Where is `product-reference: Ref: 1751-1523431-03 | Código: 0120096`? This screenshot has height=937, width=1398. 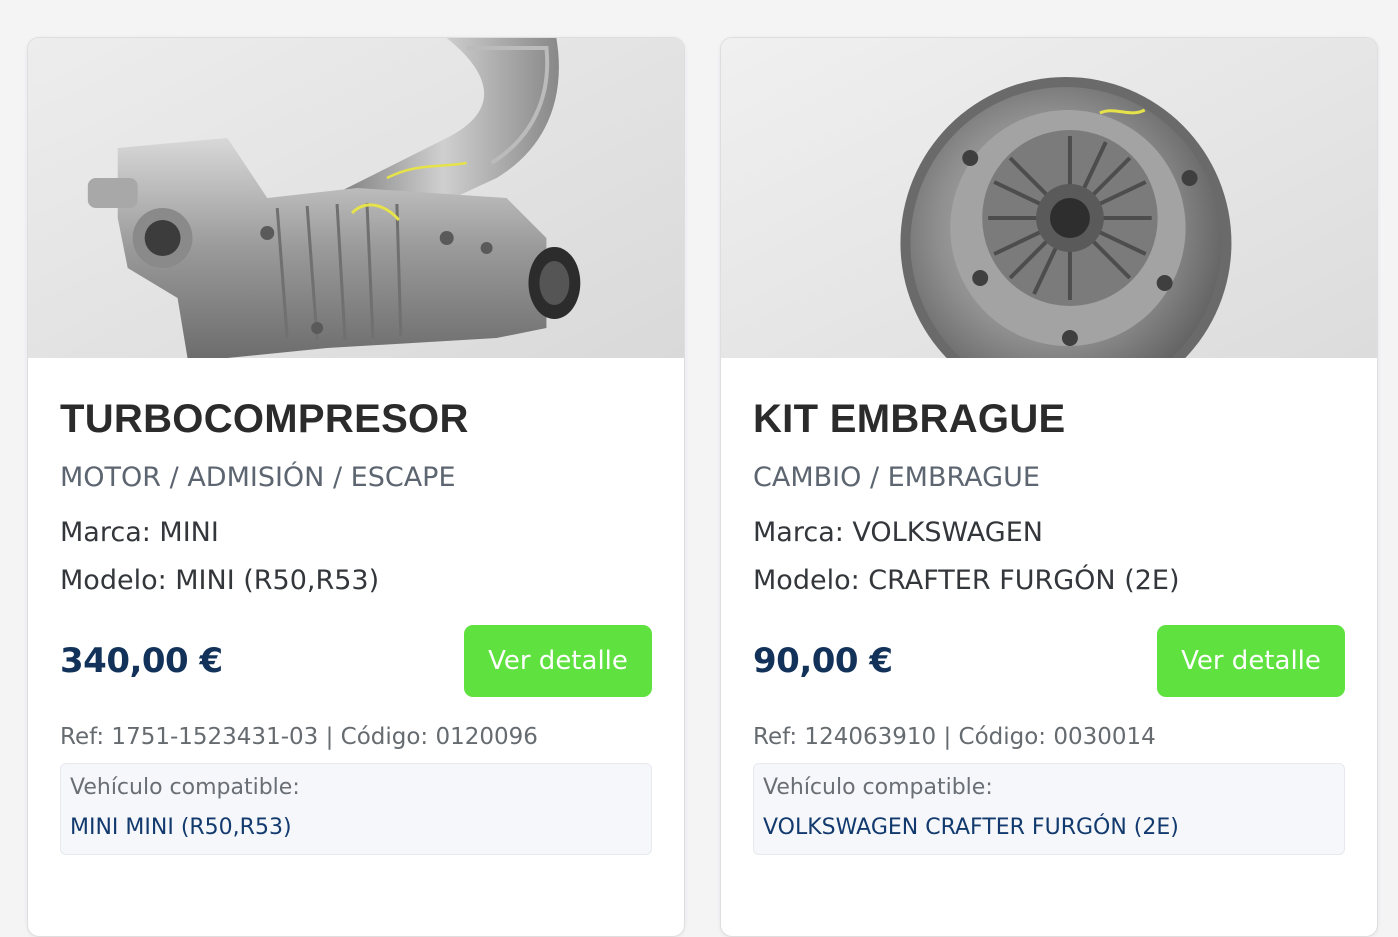
product-reference: Ref: 1751-1523431-03 | Código: 0120096 is located at coordinates (299, 737).